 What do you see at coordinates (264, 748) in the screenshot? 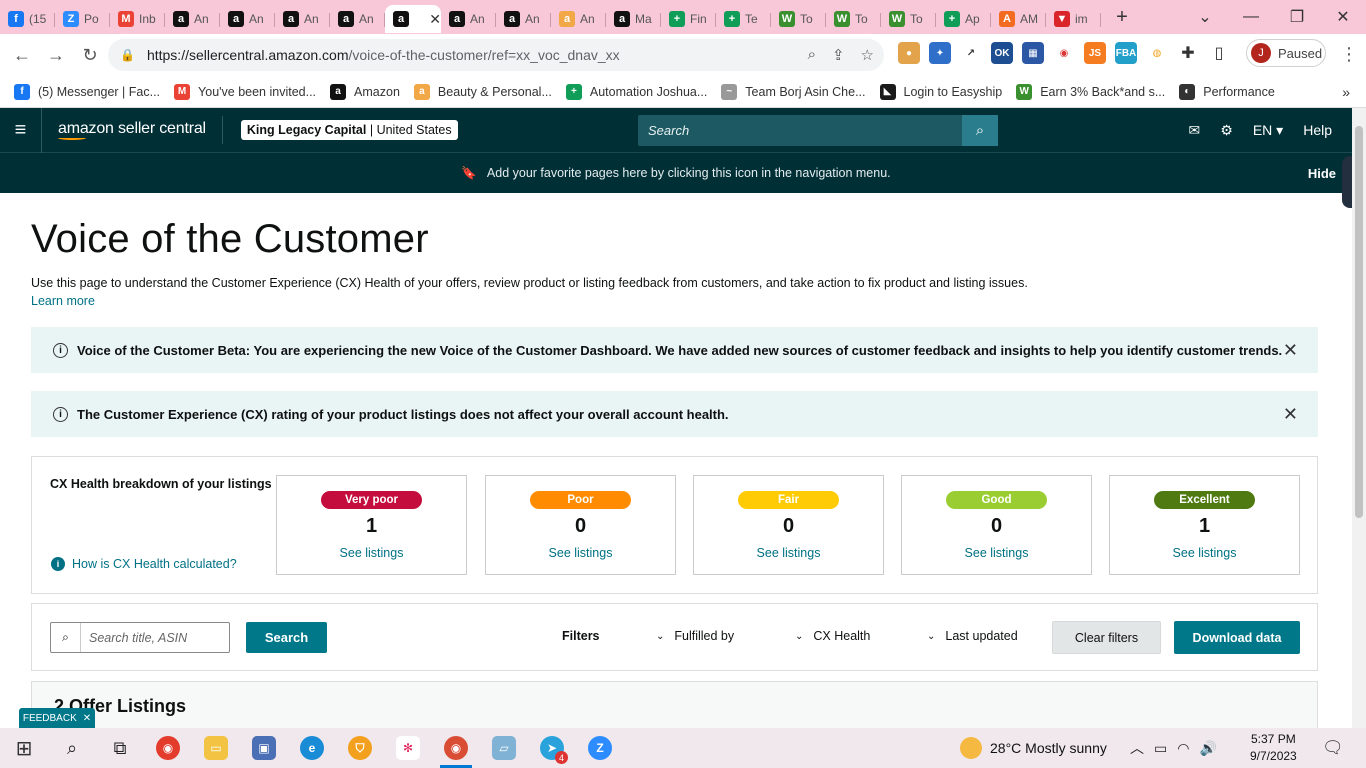
I see `app-icon: ▣` at bounding box center [264, 748].